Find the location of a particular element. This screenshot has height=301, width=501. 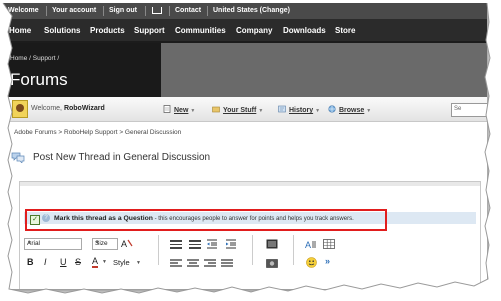

clear-format-icon: A is located at coordinates (127, 243).